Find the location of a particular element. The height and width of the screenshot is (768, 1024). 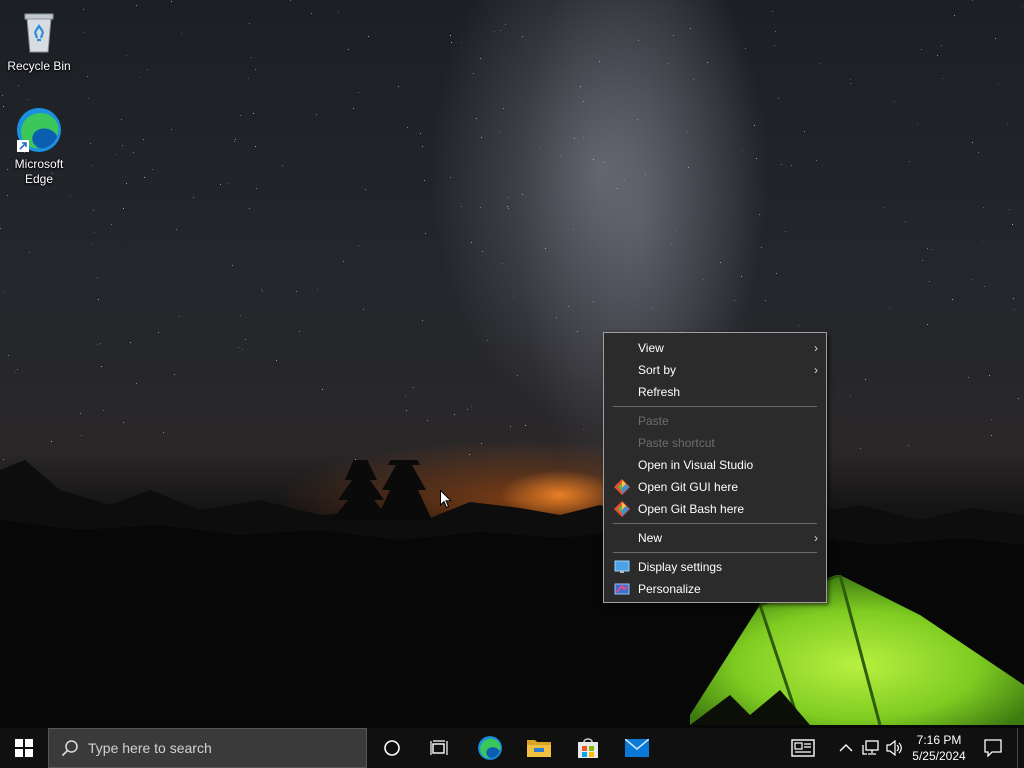

start-button is located at coordinates (24, 748).